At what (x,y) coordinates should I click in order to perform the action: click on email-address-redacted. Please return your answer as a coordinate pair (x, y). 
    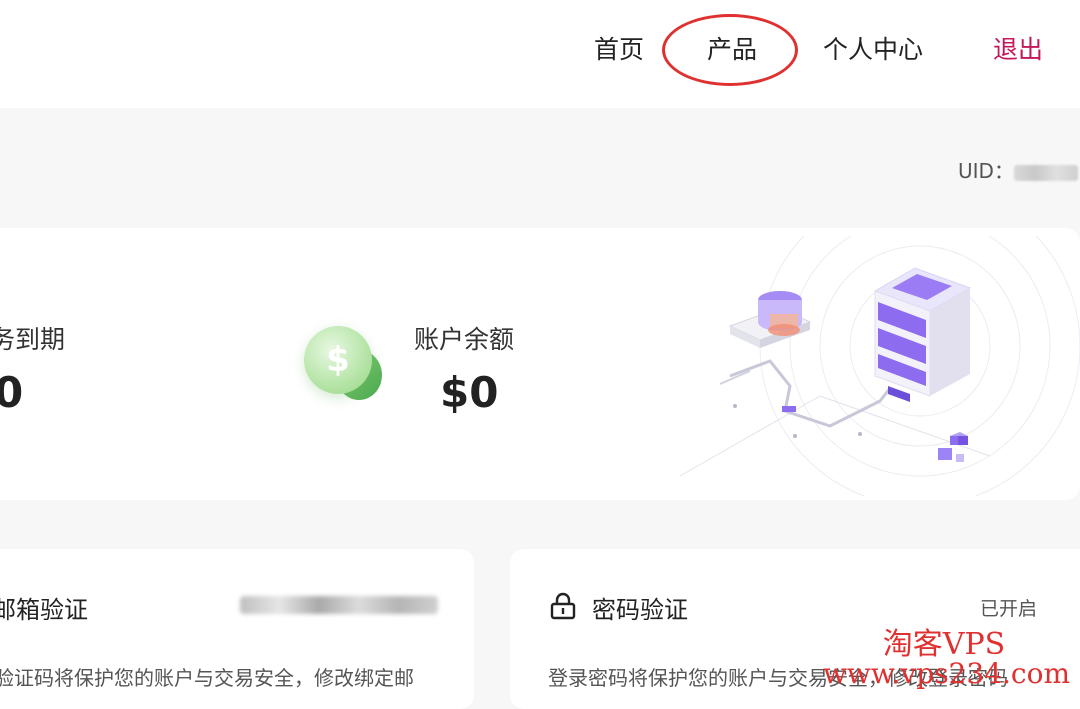
    Looking at the image, I should click on (339, 605).